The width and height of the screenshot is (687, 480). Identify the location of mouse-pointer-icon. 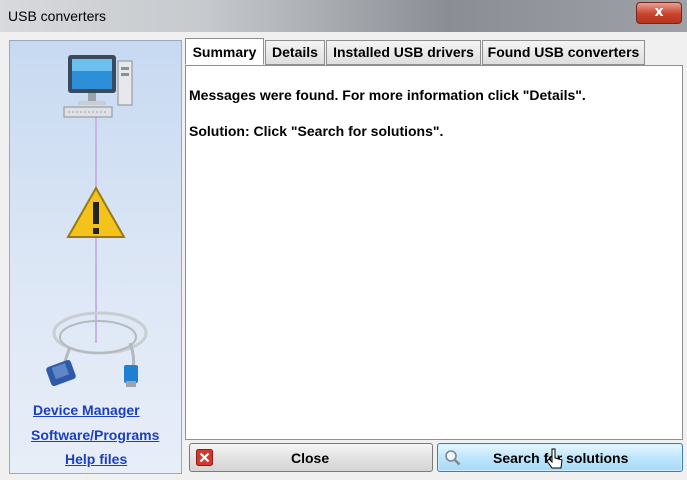
(554, 458).